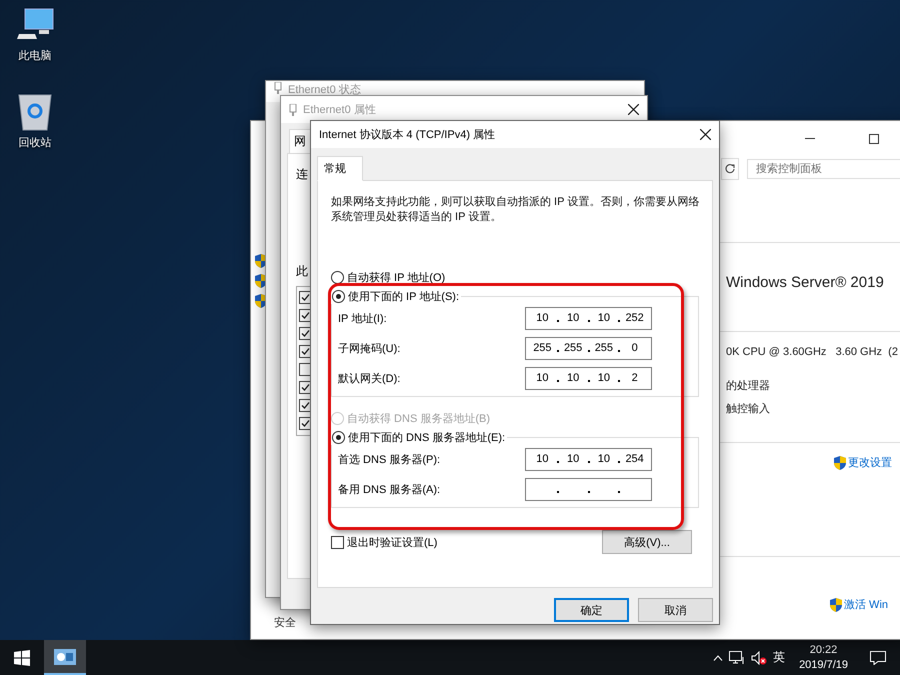 This screenshot has width=900, height=675. What do you see at coordinates (389, 459) in the screenshot?
I see `field-label: 首选 DNS 服务器(P):` at bounding box center [389, 459].